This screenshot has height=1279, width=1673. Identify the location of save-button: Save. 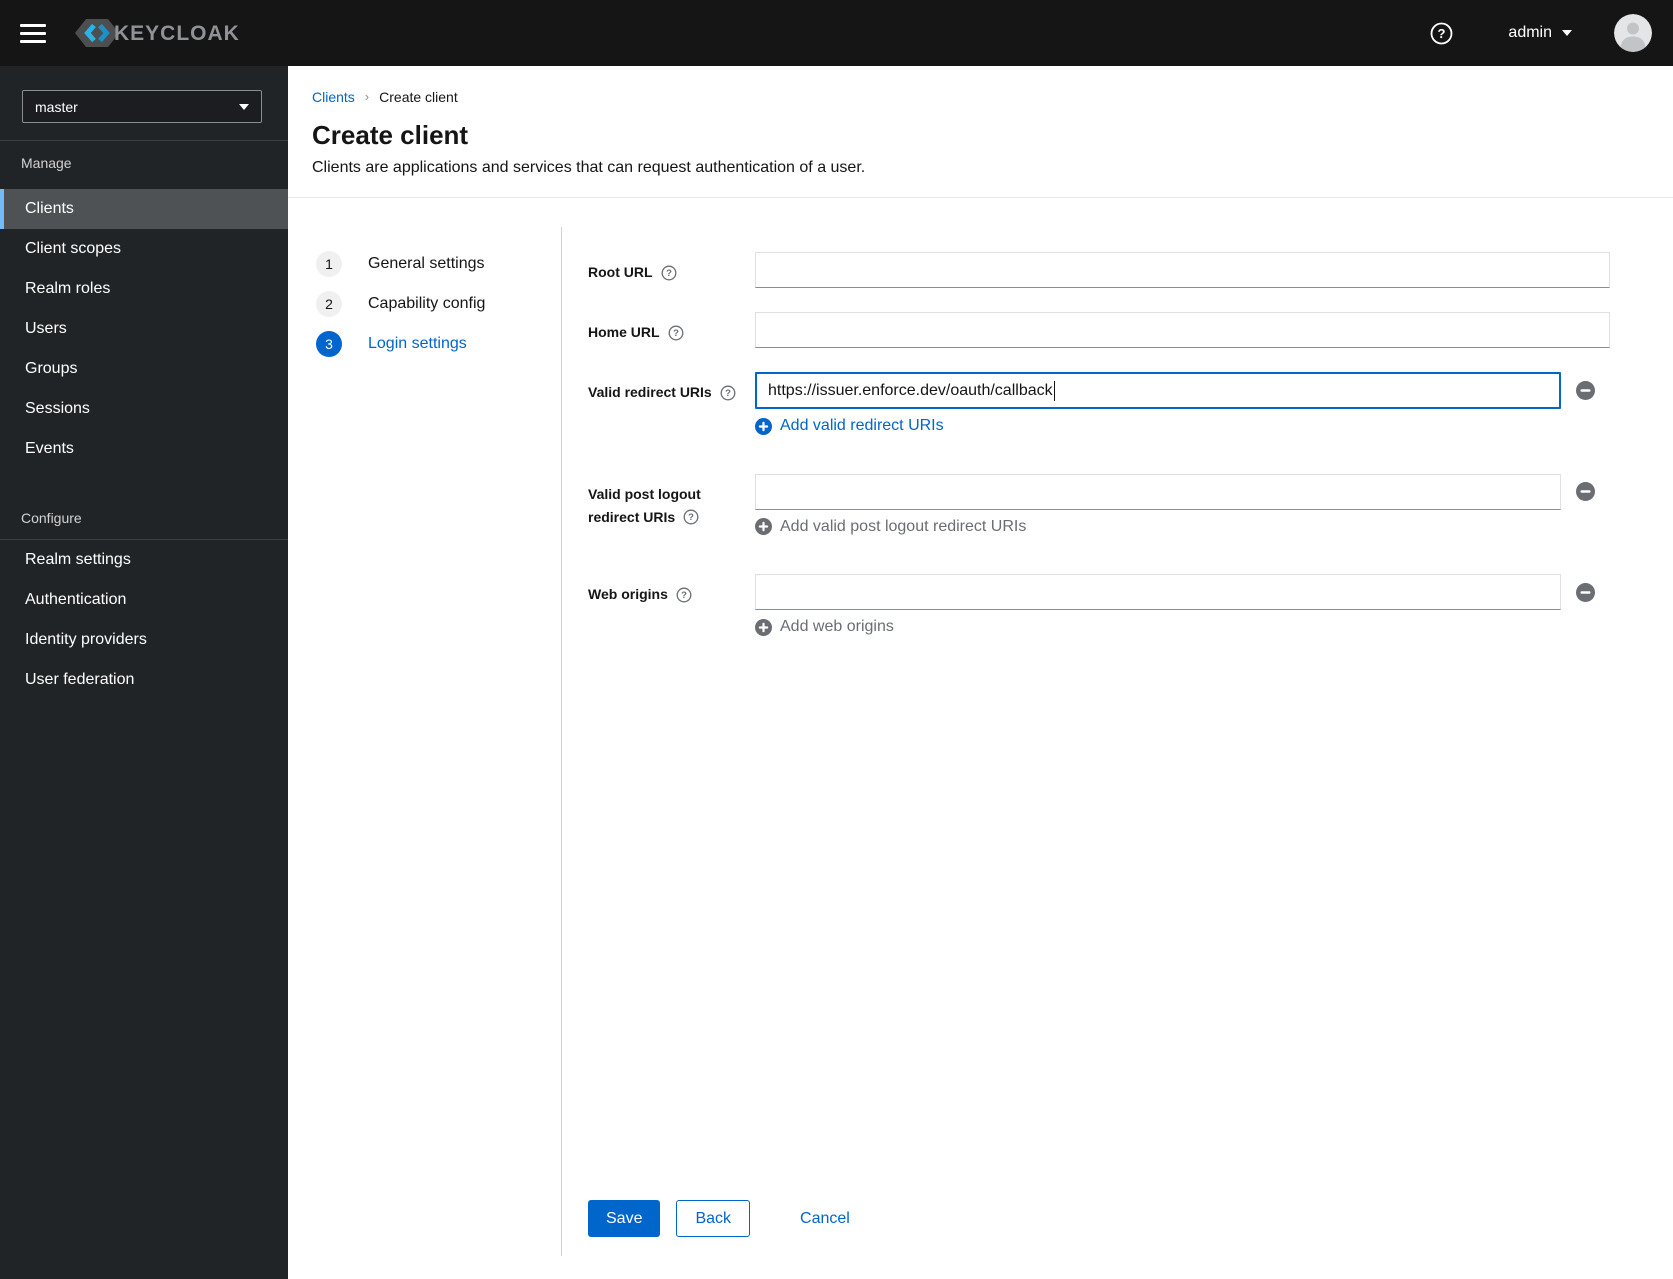
(624, 1218).